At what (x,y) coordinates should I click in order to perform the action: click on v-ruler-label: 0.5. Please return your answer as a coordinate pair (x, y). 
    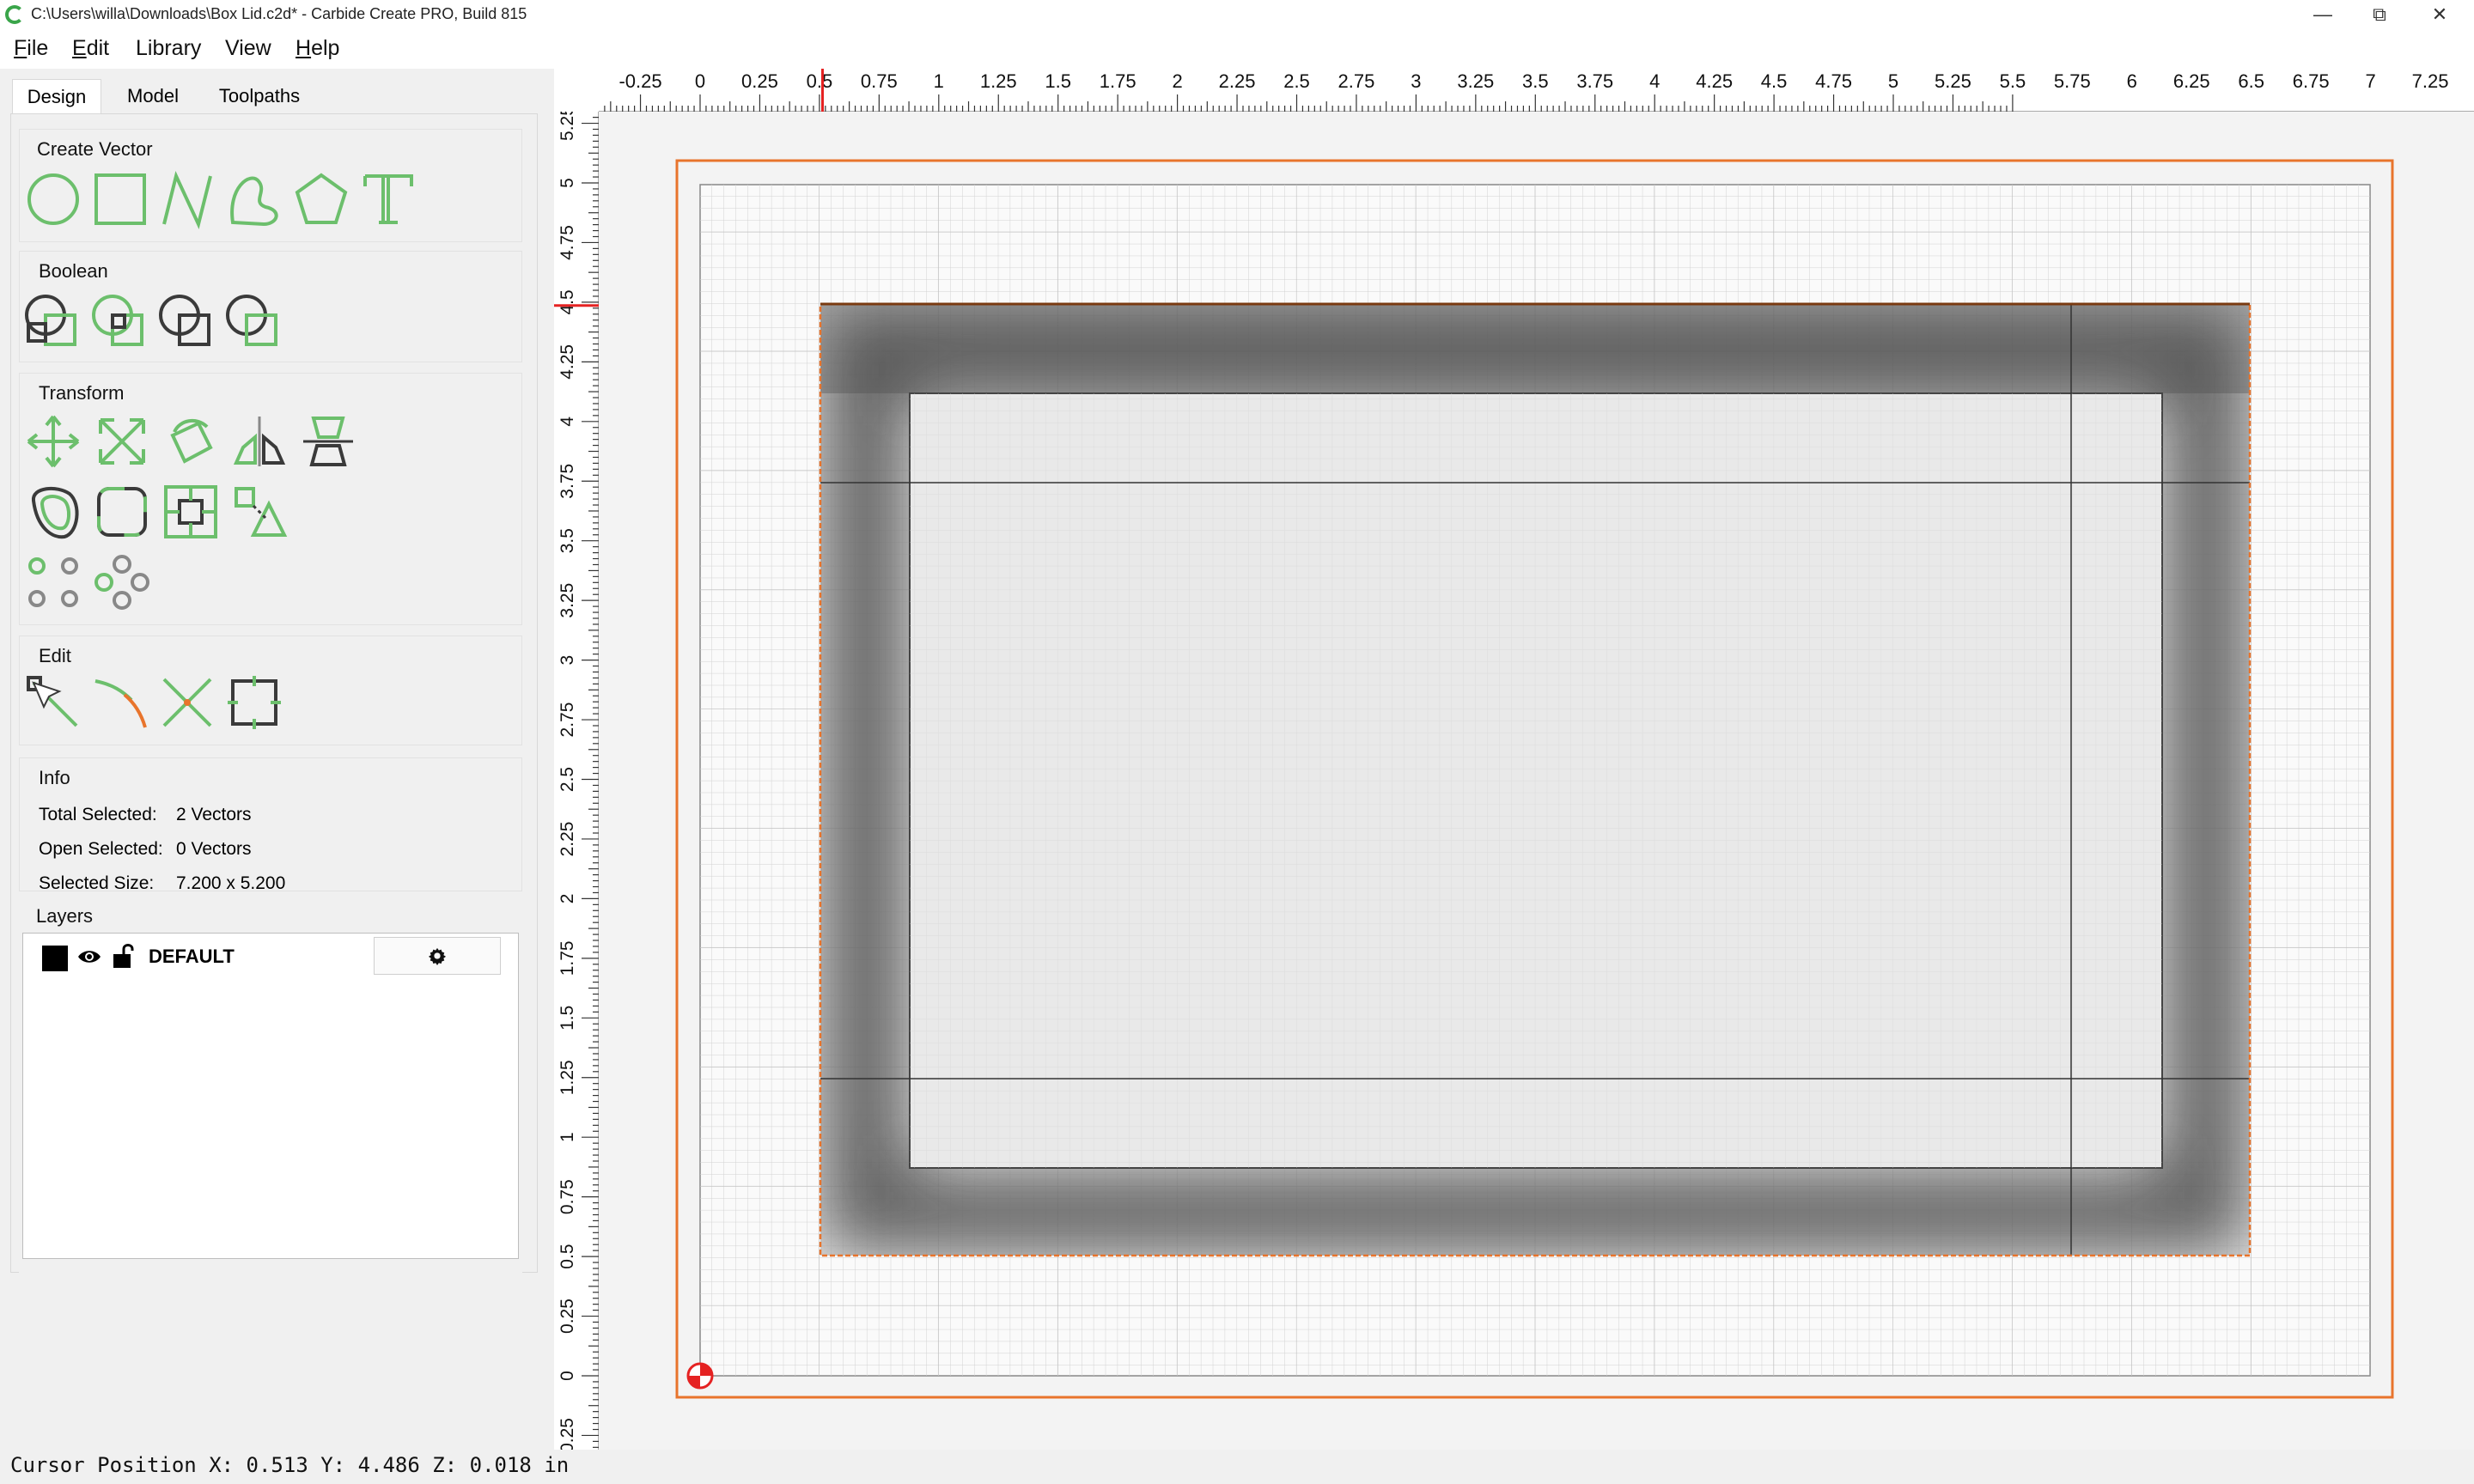
    Looking at the image, I should click on (567, 1256).